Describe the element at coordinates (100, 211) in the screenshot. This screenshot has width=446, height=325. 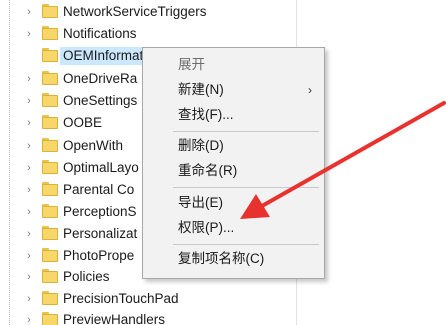
I see `tree-item-label: PerceptionS` at that location.